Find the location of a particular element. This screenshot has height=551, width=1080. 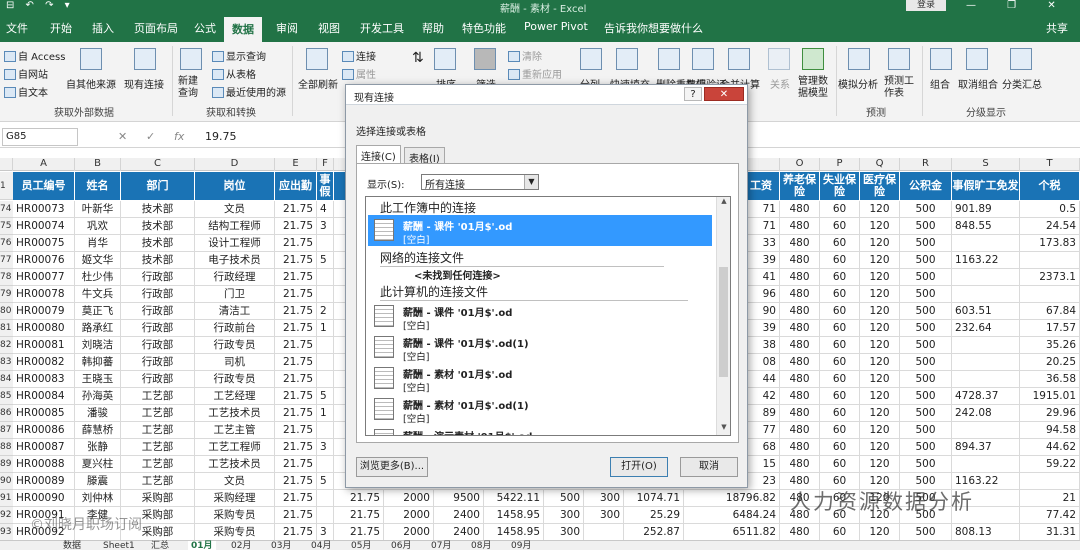

table-cell: 59.22 is located at coordinates (1050, 464).